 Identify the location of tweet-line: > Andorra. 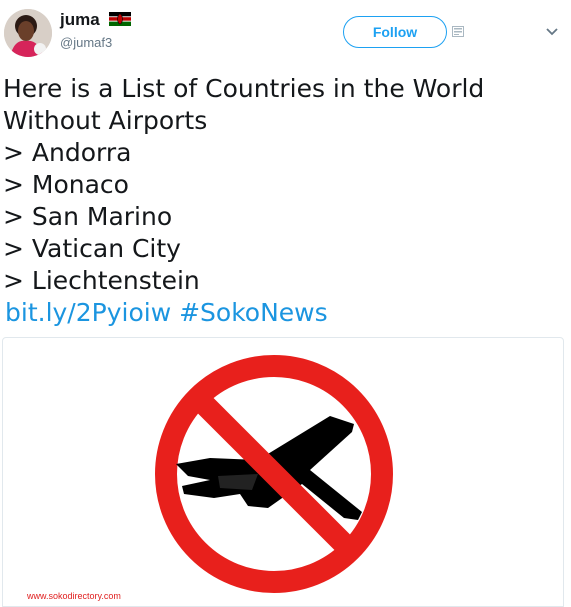
(67, 152).